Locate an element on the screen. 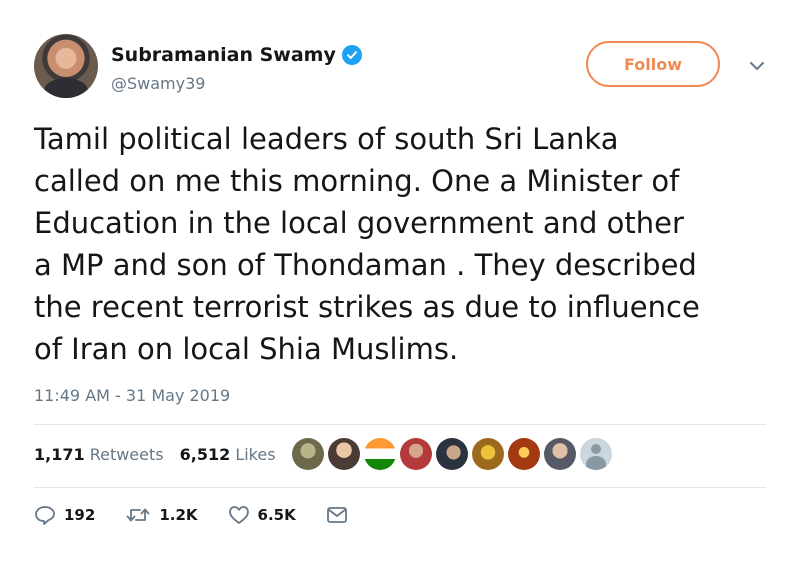  retweet-count: 1.2K is located at coordinates (178, 515).